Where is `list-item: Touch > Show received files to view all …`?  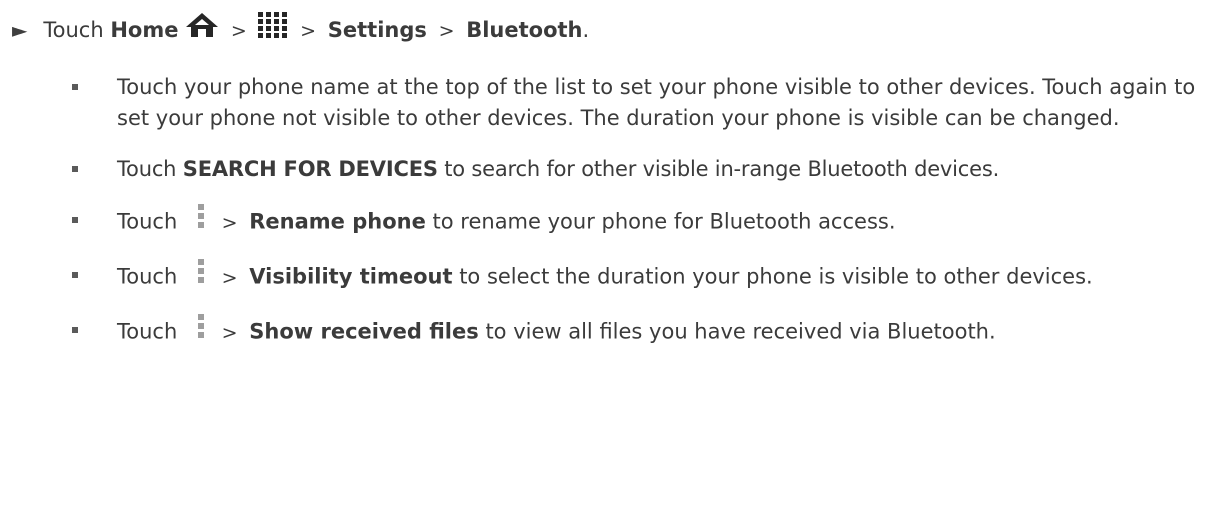
list-item: Touch > Show received files to view all … is located at coordinates (639, 331).